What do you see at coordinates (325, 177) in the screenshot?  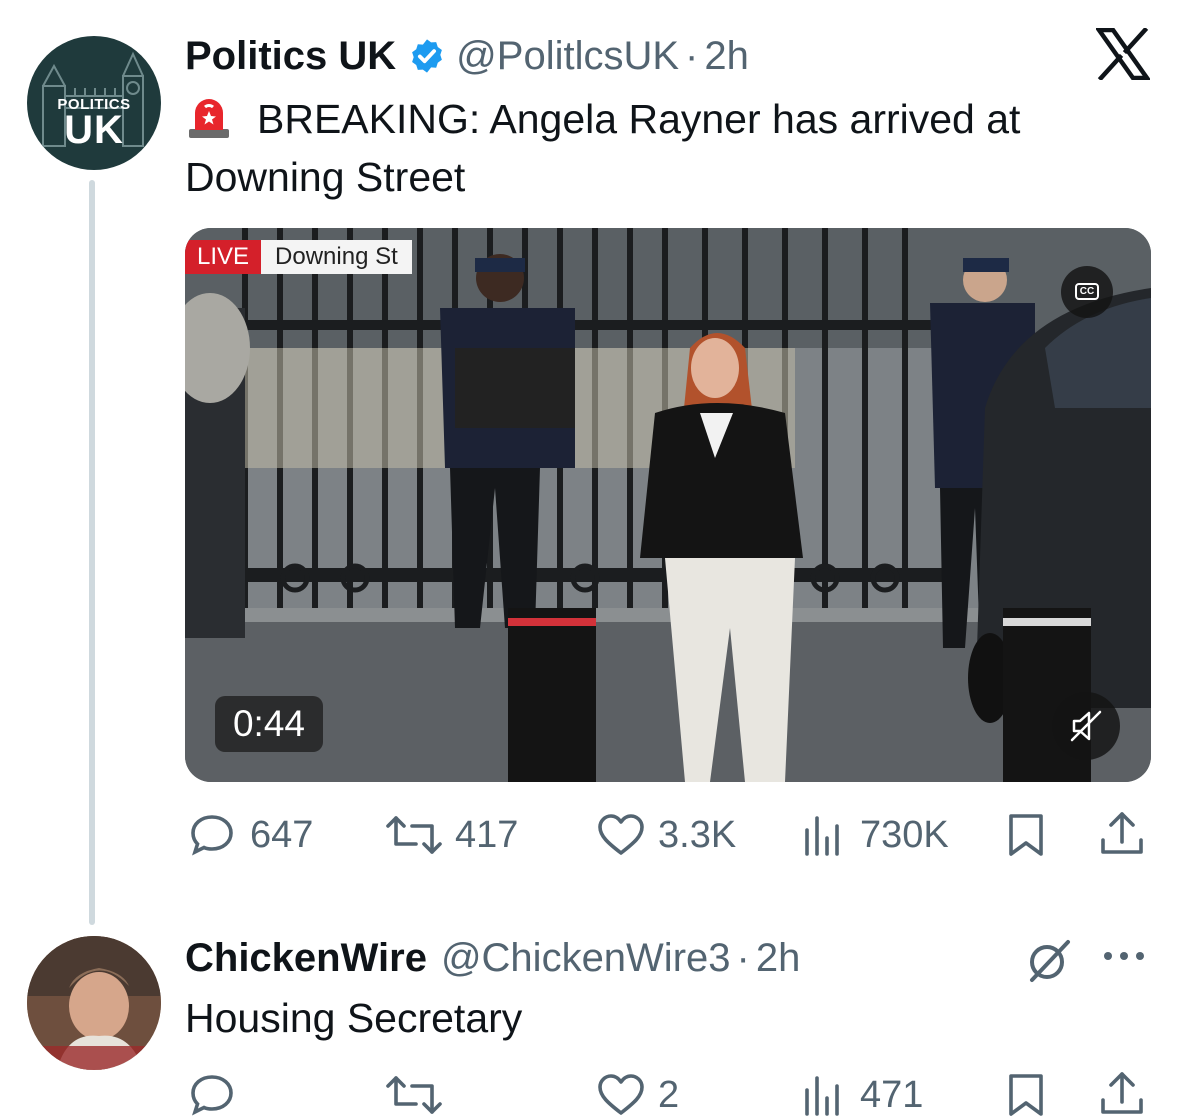 I see `tweet-text-line2: Downing Street` at bounding box center [325, 177].